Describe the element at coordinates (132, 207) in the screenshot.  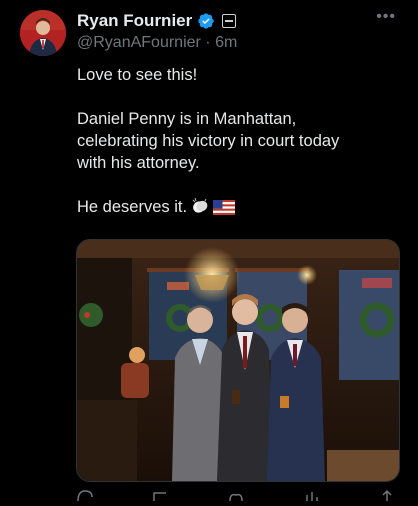
I see `tweet-line: He deserves it.` at that location.